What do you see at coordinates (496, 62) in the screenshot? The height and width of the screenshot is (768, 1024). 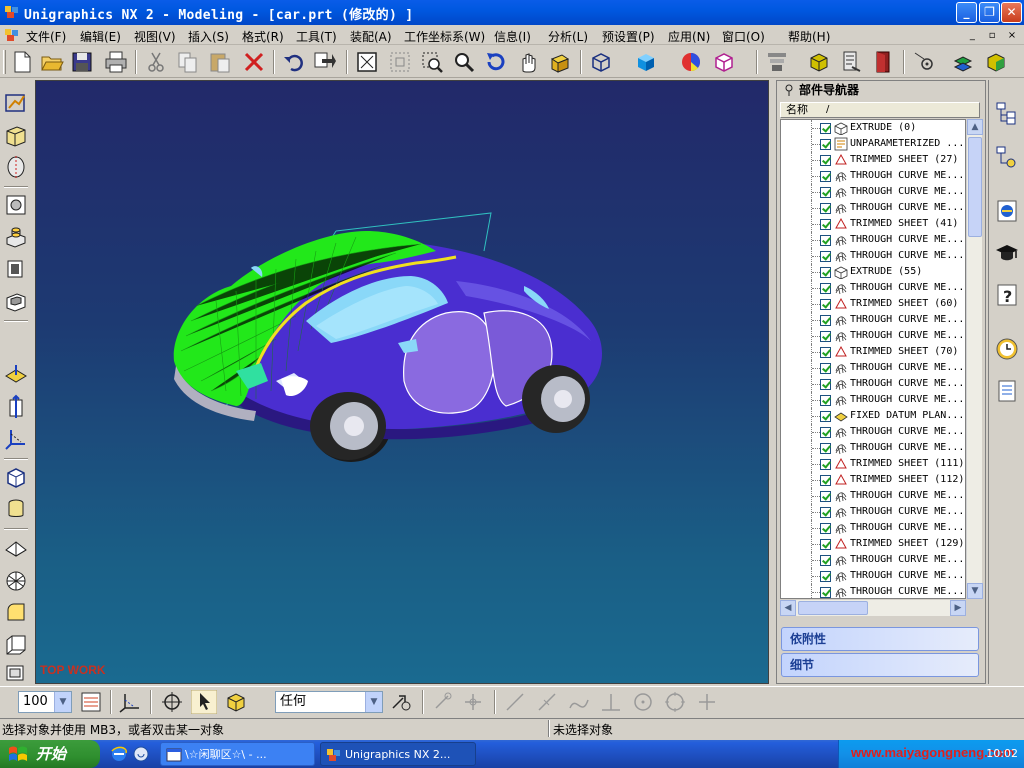 I see `rotate-icon` at bounding box center [496, 62].